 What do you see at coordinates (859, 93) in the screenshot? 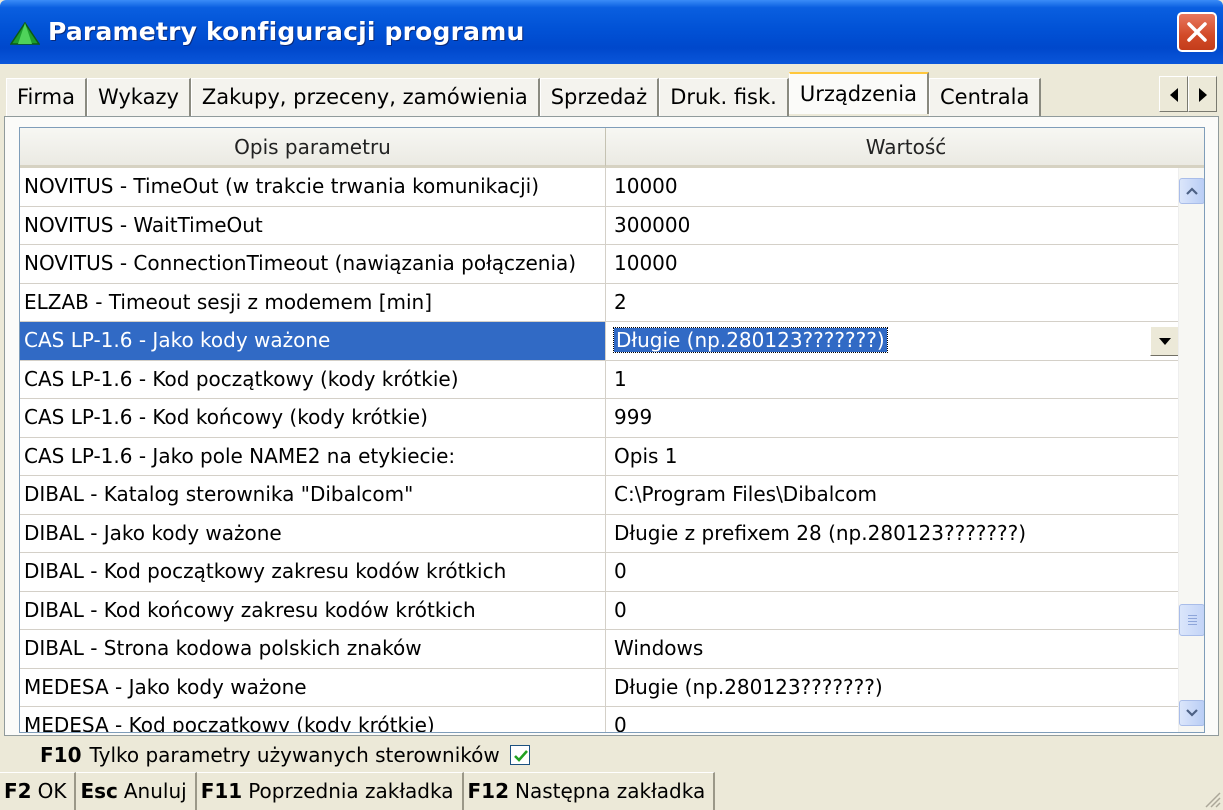
I see `tab-5: Urządzenia` at bounding box center [859, 93].